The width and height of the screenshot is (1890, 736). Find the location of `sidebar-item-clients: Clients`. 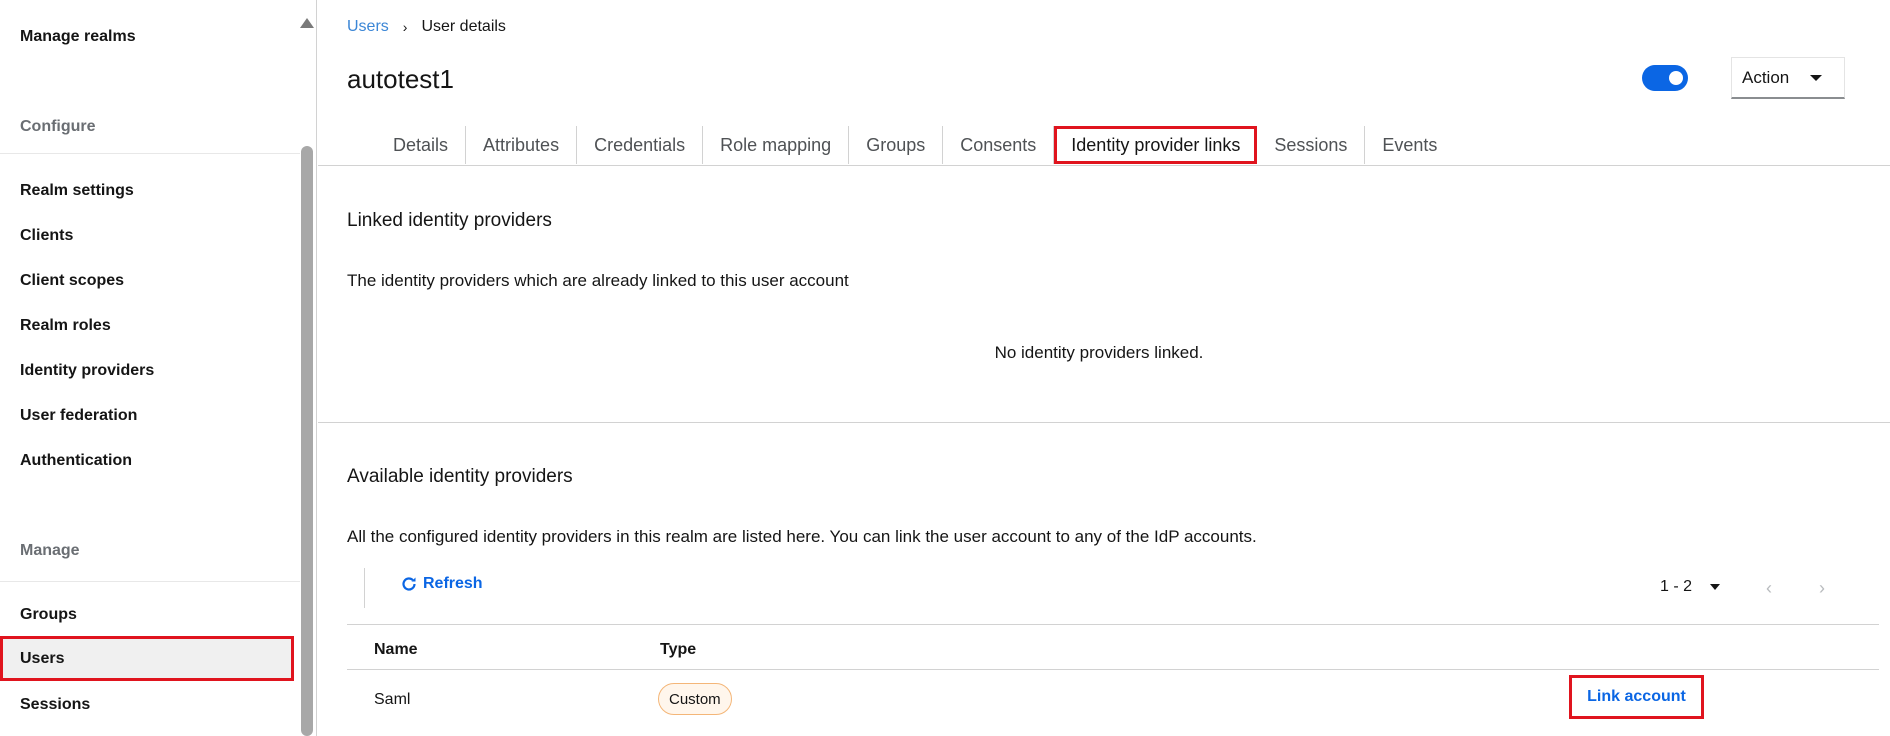

sidebar-item-clients: Clients is located at coordinates (147, 235).